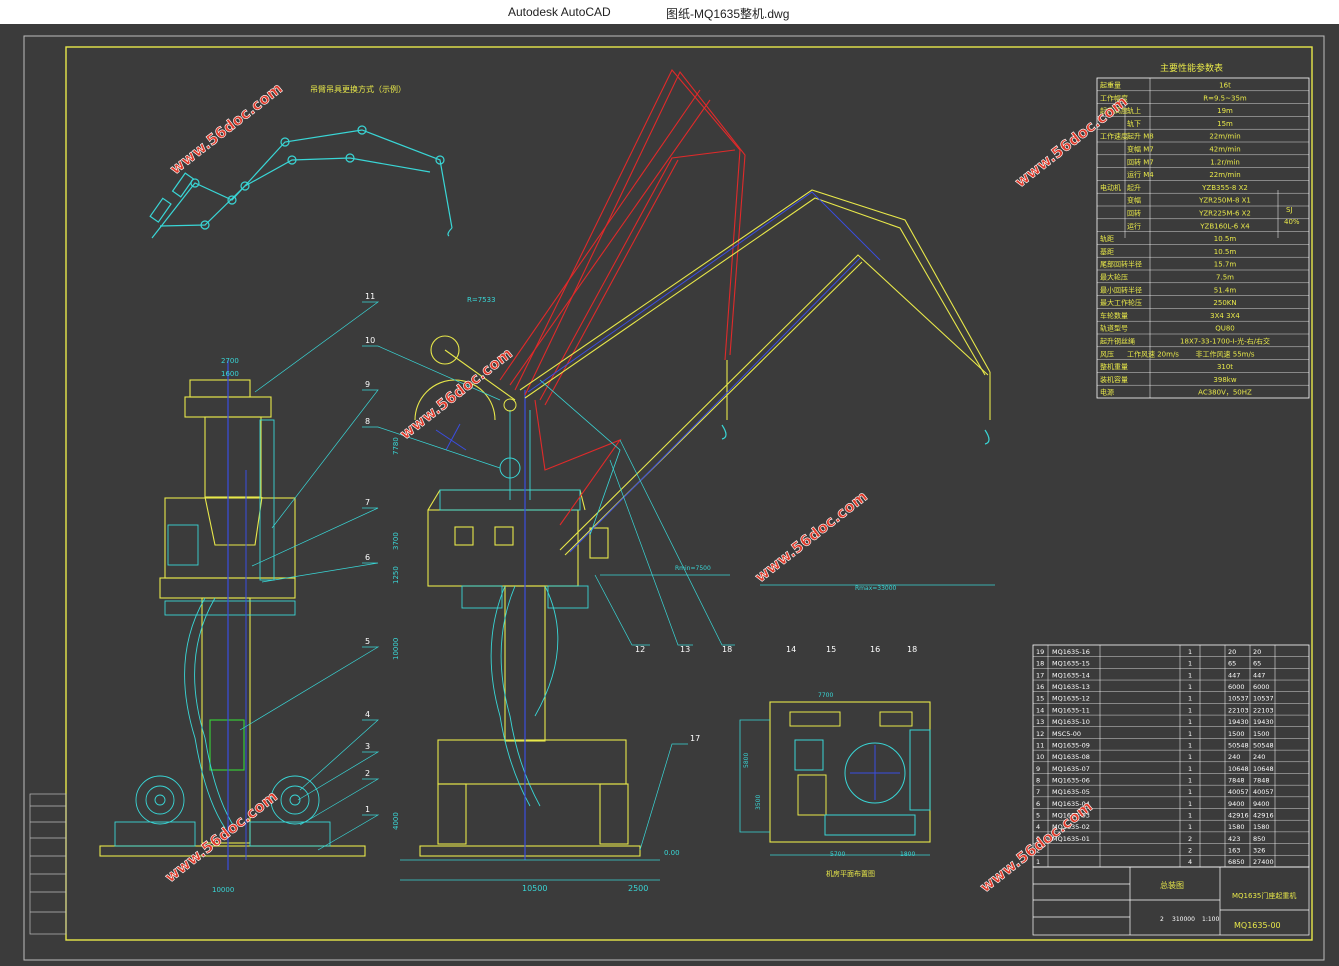 The height and width of the screenshot is (966, 1339). What do you see at coordinates (1153, 353) in the screenshot?
I see `spec-row-sub: 工作风速 20m/s` at bounding box center [1153, 353].